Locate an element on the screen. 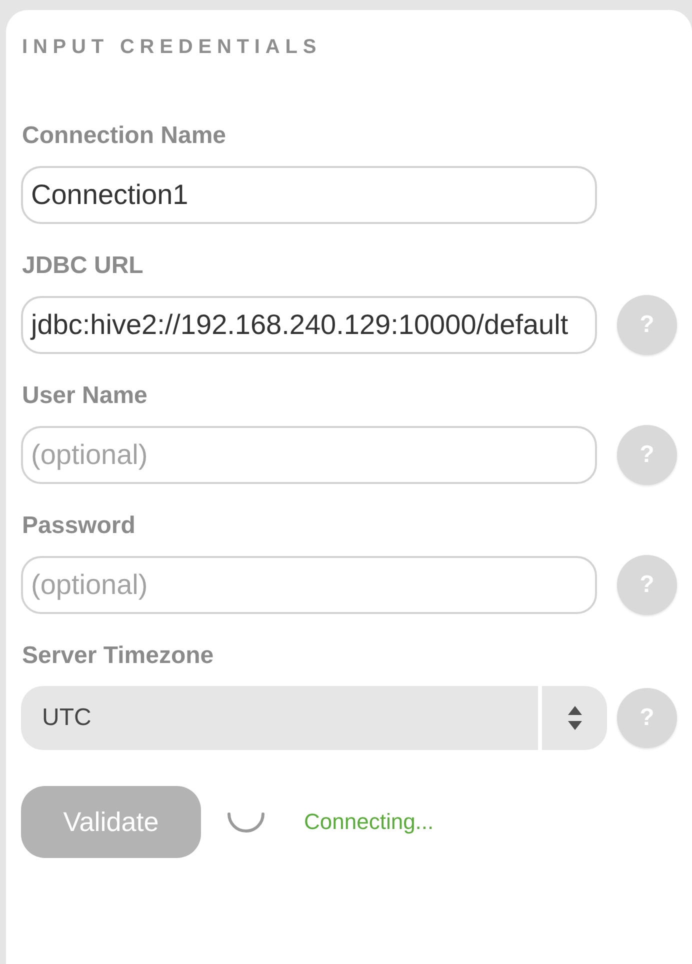 The image size is (692, 964). field-label: JDBC URL is located at coordinates (83, 266).